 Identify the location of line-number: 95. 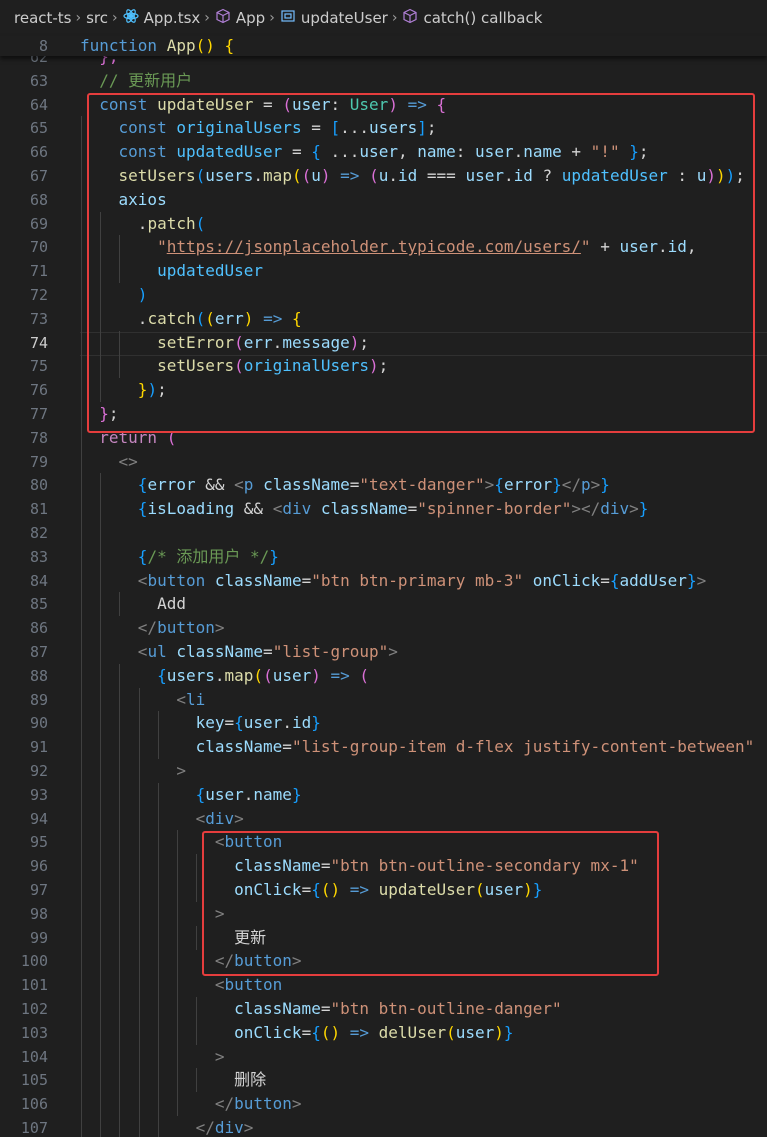
(24, 842).